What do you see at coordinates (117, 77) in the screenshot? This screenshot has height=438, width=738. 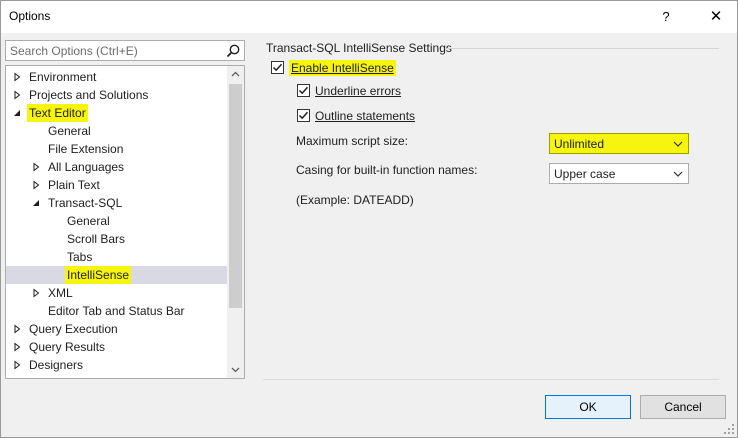 I see `tree-item: Environment` at bounding box center [117, 77].